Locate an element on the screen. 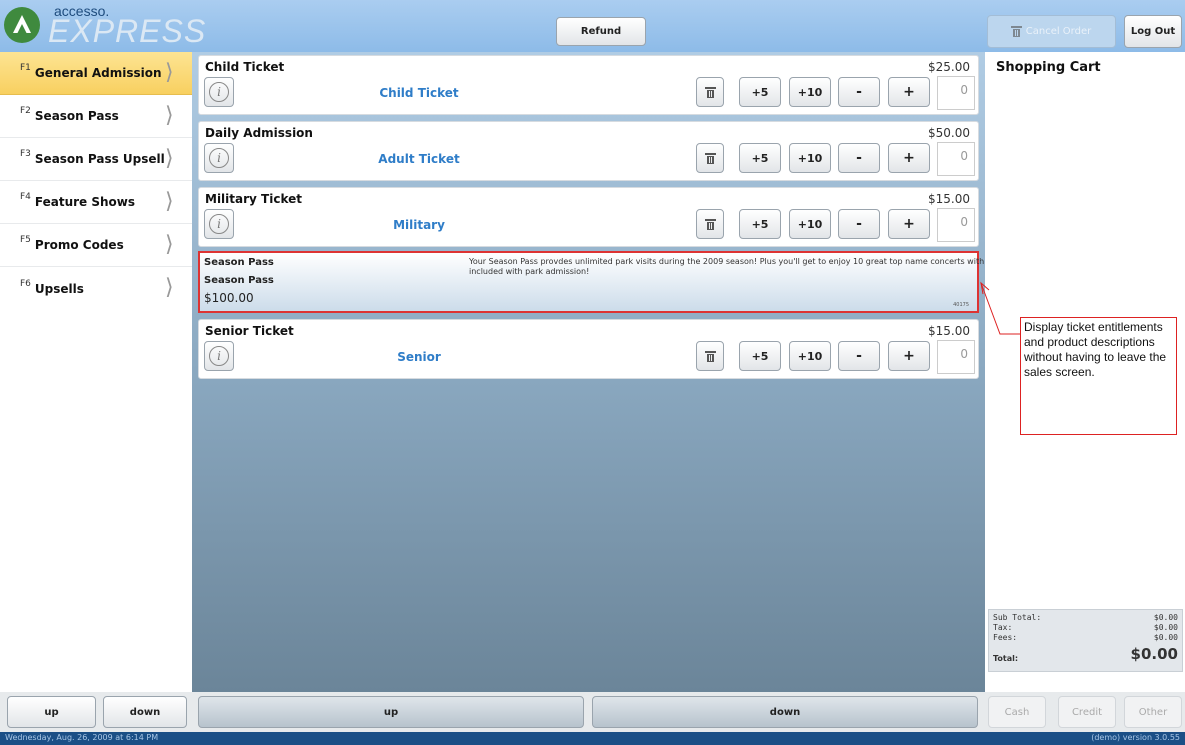  log-out-button: Log Out is located at coordinates (1153, 31).